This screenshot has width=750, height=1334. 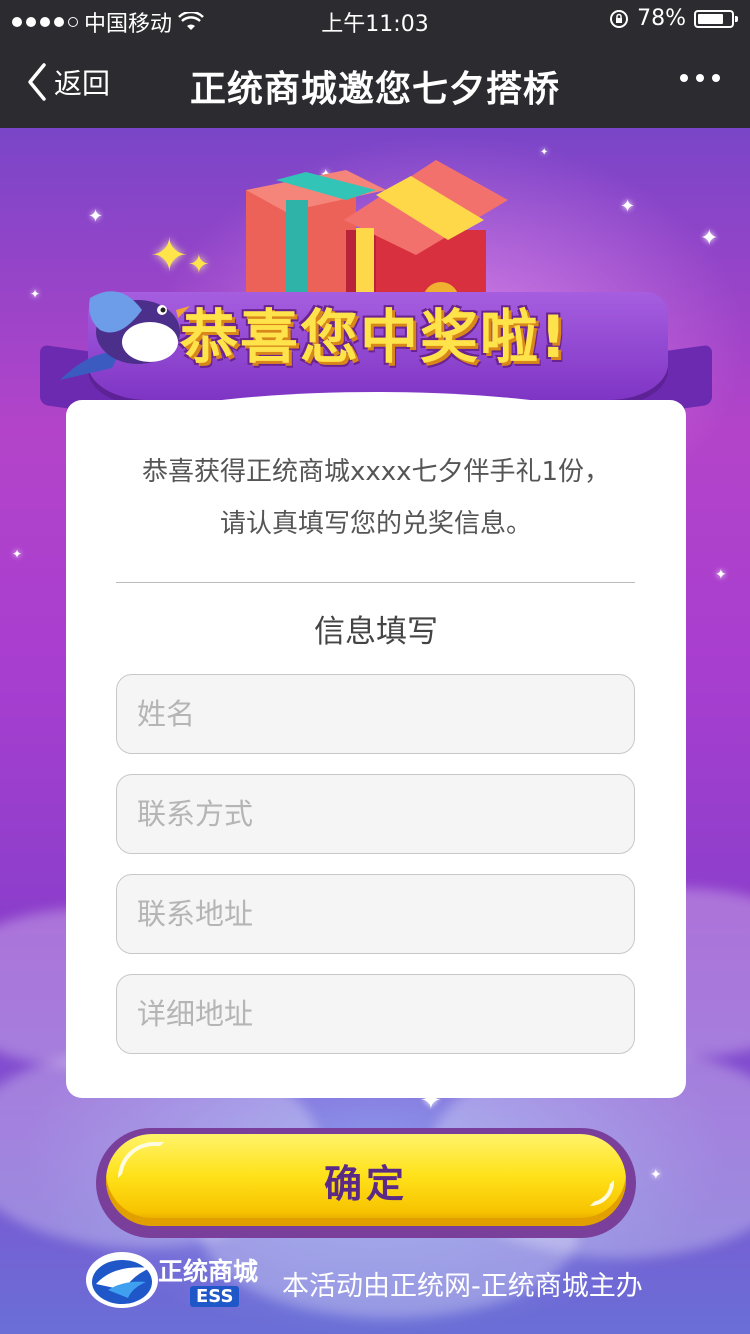 What do you see at coordinates (710, 18) in the screenshot?
I see `battery-fill` at bounding box center [710, 18].